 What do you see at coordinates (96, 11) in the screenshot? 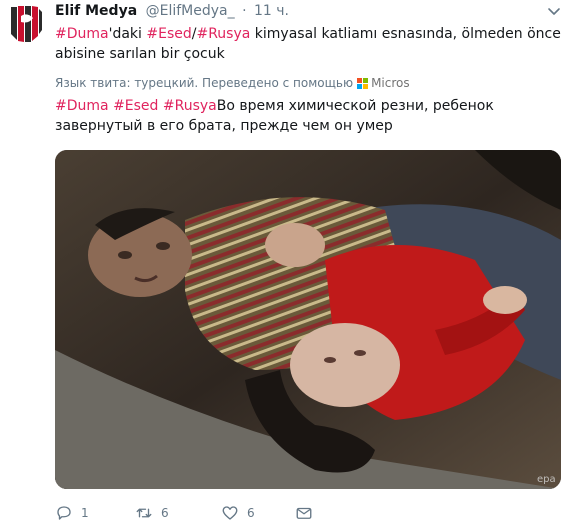
I see `author-name: Elif Medya` at bounding box center [96, 11].